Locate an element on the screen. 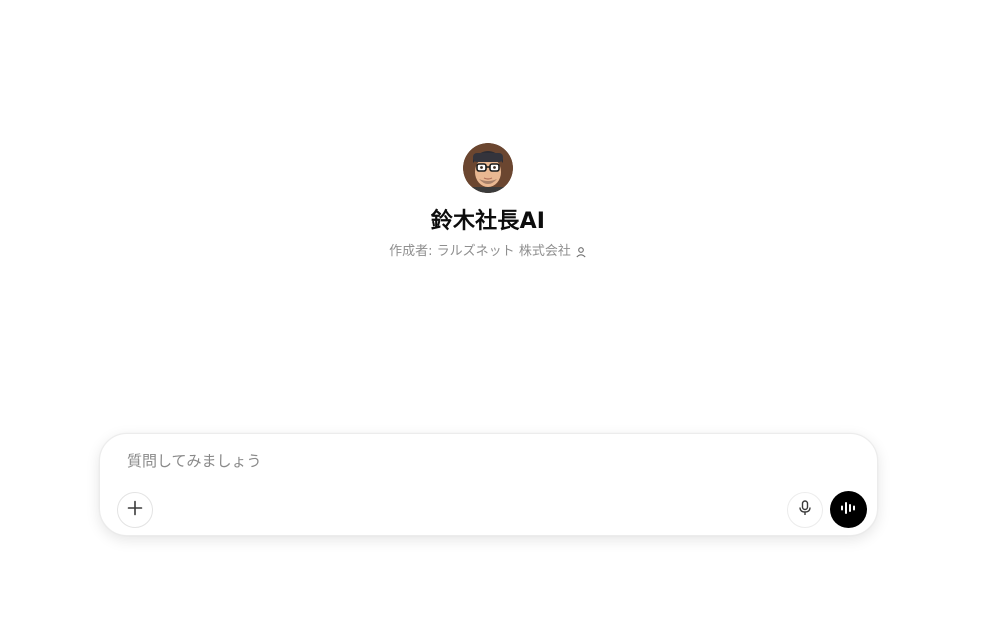  gpt-author-line: 作成者: ラルズネット 株式会社 is located at coordinates (488, 252).